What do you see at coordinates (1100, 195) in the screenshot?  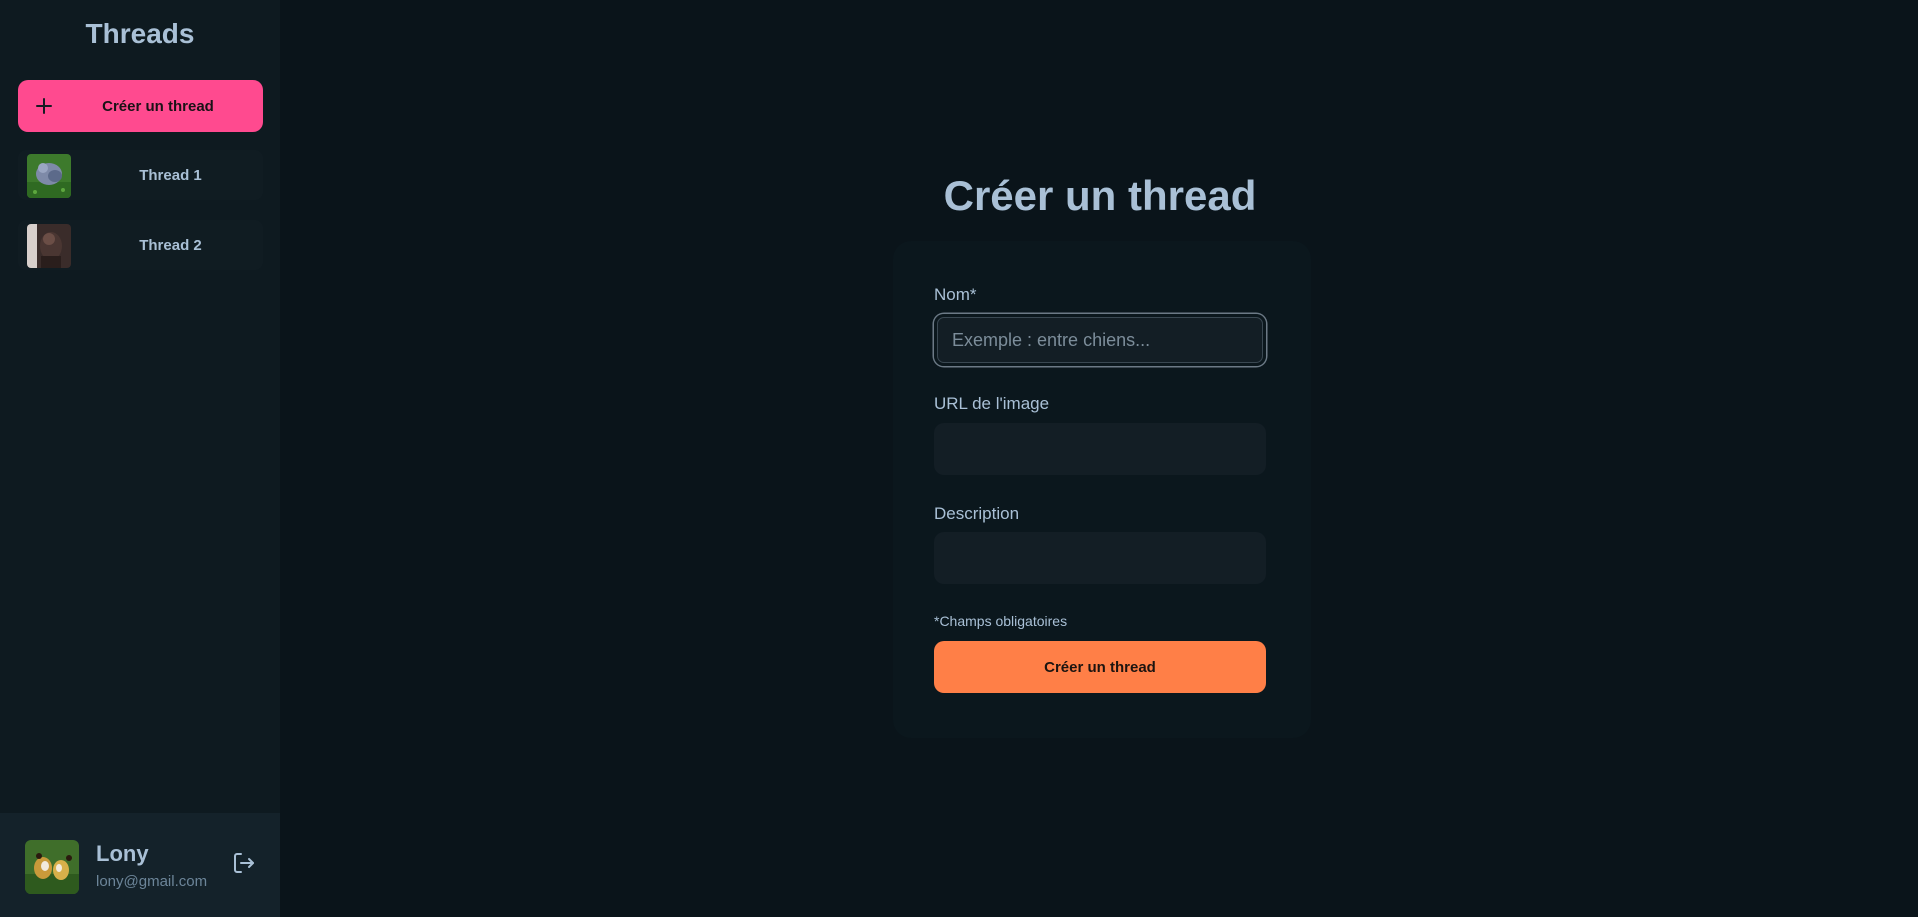 I see `page-title: Créer un thread` at bounding box center [1100, 195].